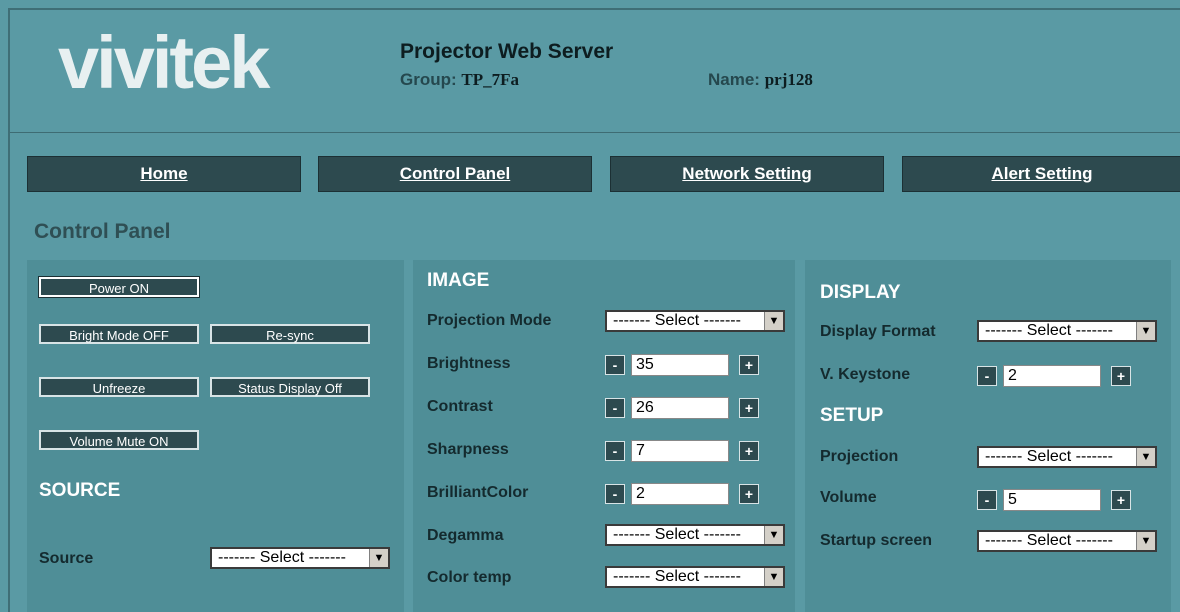 Image resolution: width=1180 pixels, height=612 pixels. What do you see at coordinates (680, 408) in the screenshot?
I see `contrast-input: 26` at bounding box center [680, 408].